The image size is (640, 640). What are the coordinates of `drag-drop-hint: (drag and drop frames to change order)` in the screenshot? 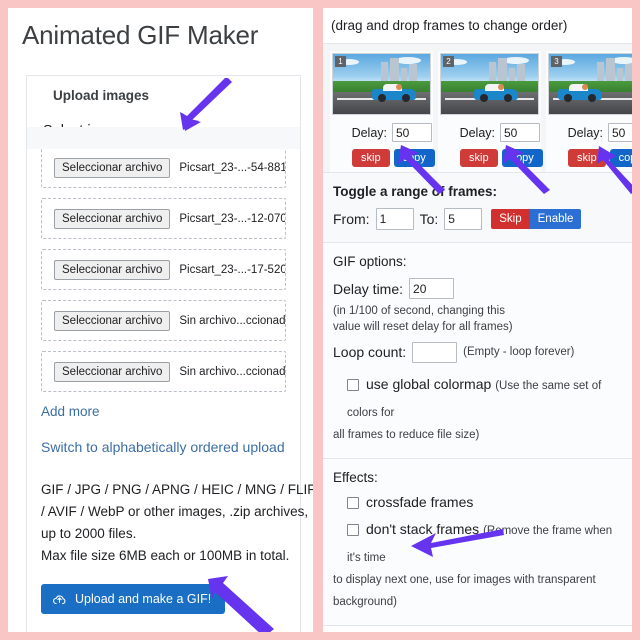 It's located at (449, 25).